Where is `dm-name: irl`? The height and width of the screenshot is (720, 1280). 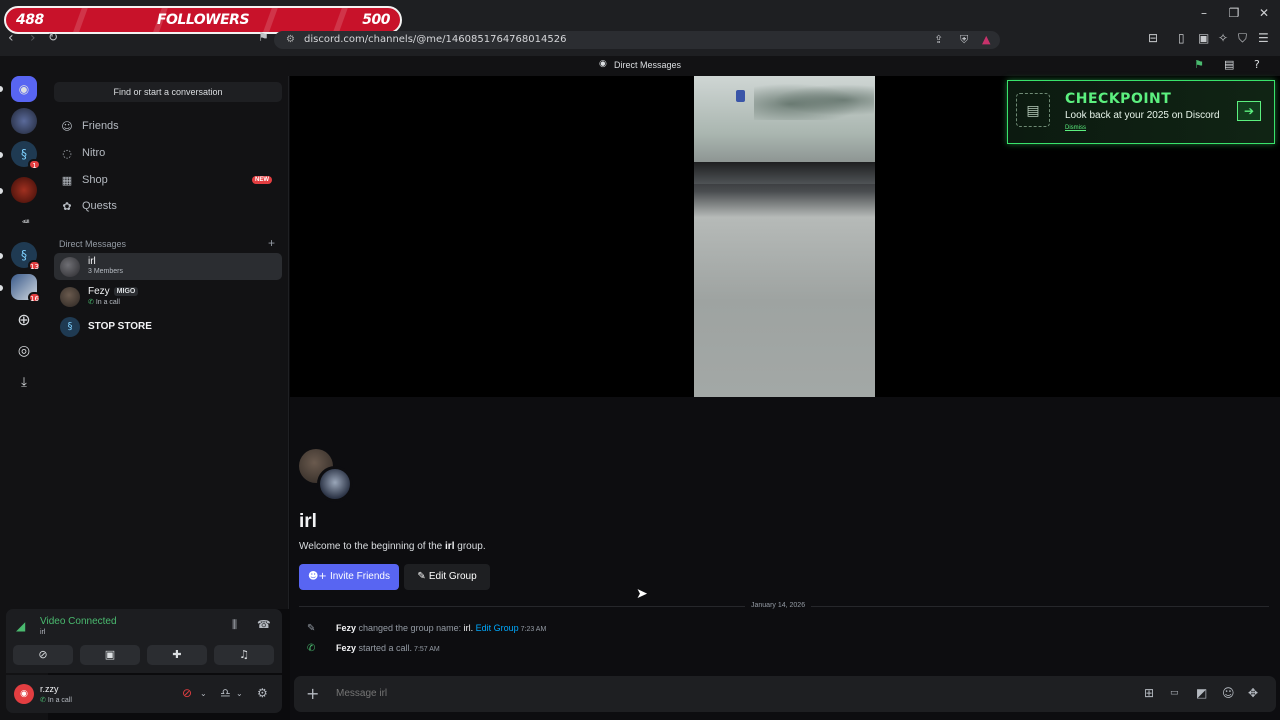
dm-name: irl is located at coordinates (92, 261).